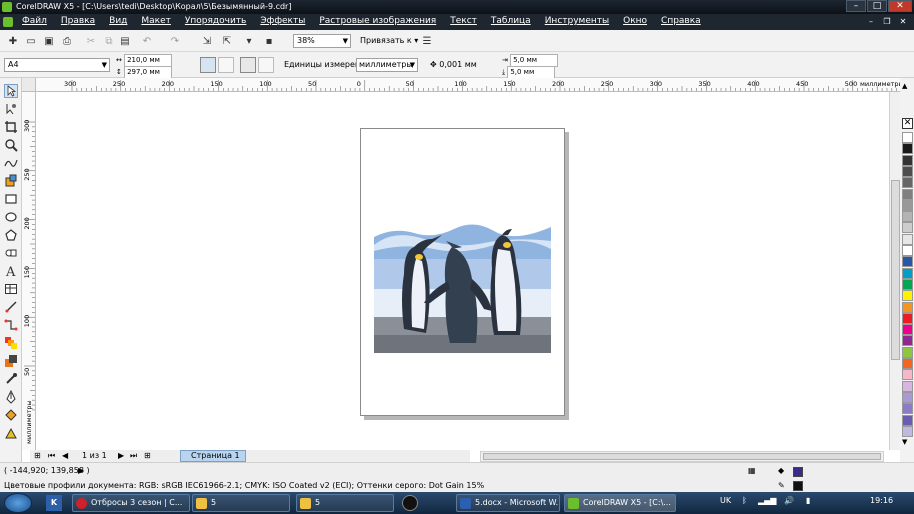 The width and height of the screenshot is (914, 514). What do you see at coordinates (808, 500) in the screenshot?
I see `power-icon: ▮` at bounding box center [808, 500].